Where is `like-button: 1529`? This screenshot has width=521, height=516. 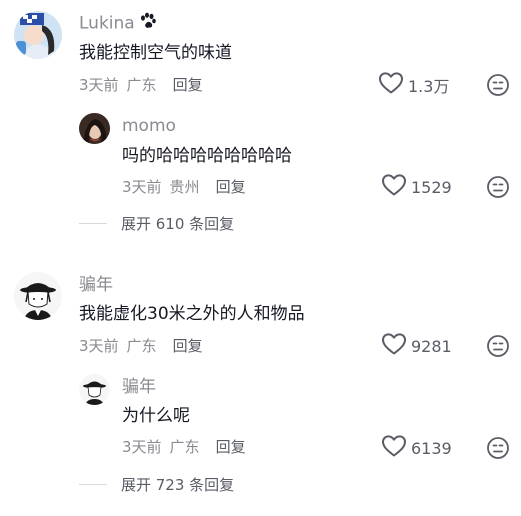 like-button: 1529 is located at coordinates (416, 187).